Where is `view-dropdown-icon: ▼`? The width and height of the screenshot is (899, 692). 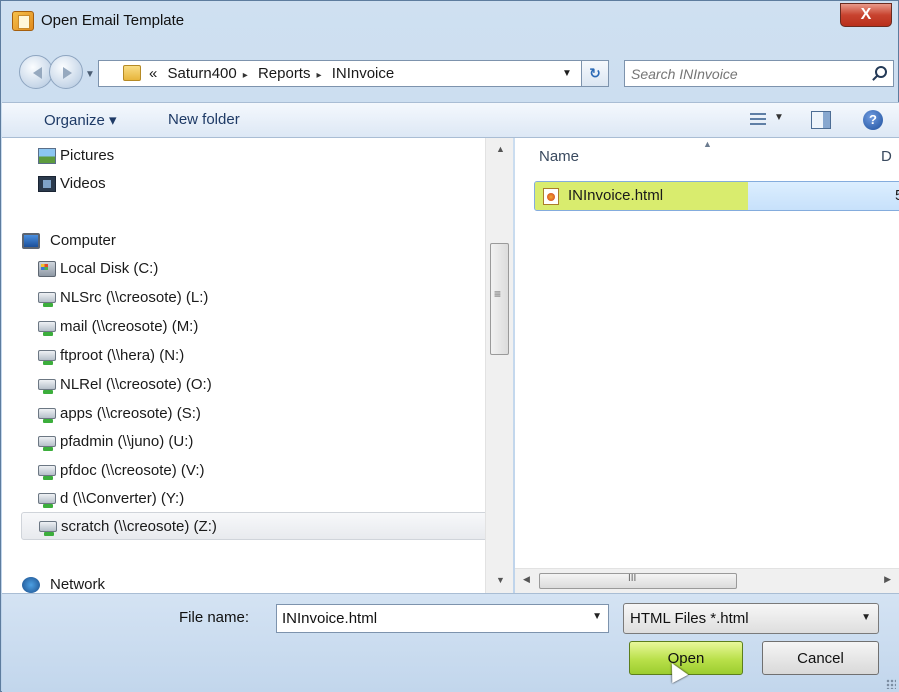
view-dropdown-icon: ▼ is located at coordinates (779, 117).